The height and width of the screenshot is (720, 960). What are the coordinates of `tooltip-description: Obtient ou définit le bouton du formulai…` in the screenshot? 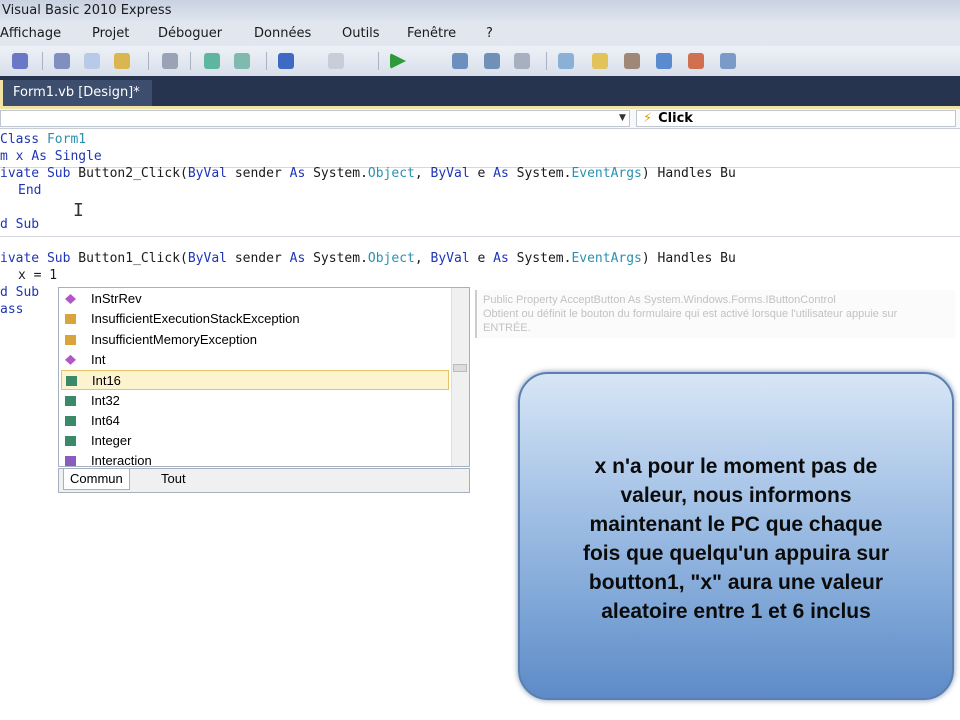 It's located at (690, 314).